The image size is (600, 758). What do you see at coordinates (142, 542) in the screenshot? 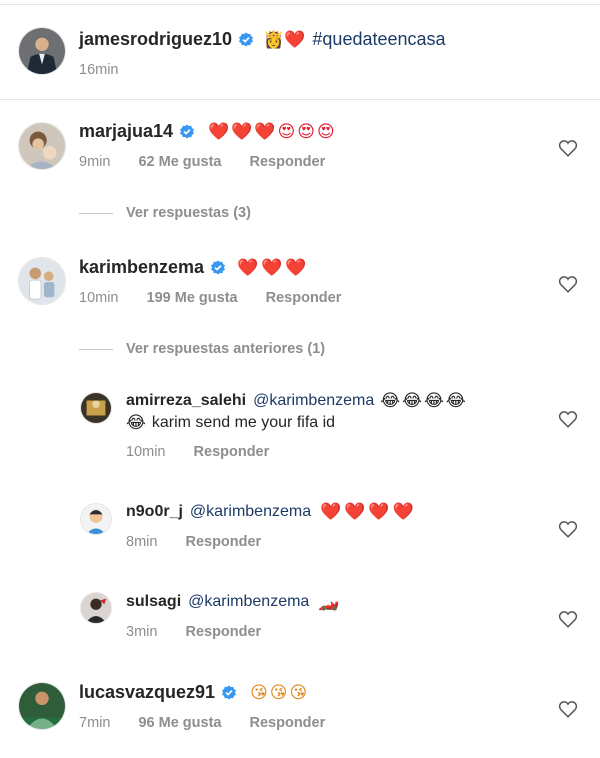
I see `reply-time: 8min` at bounding box center [142, 542].